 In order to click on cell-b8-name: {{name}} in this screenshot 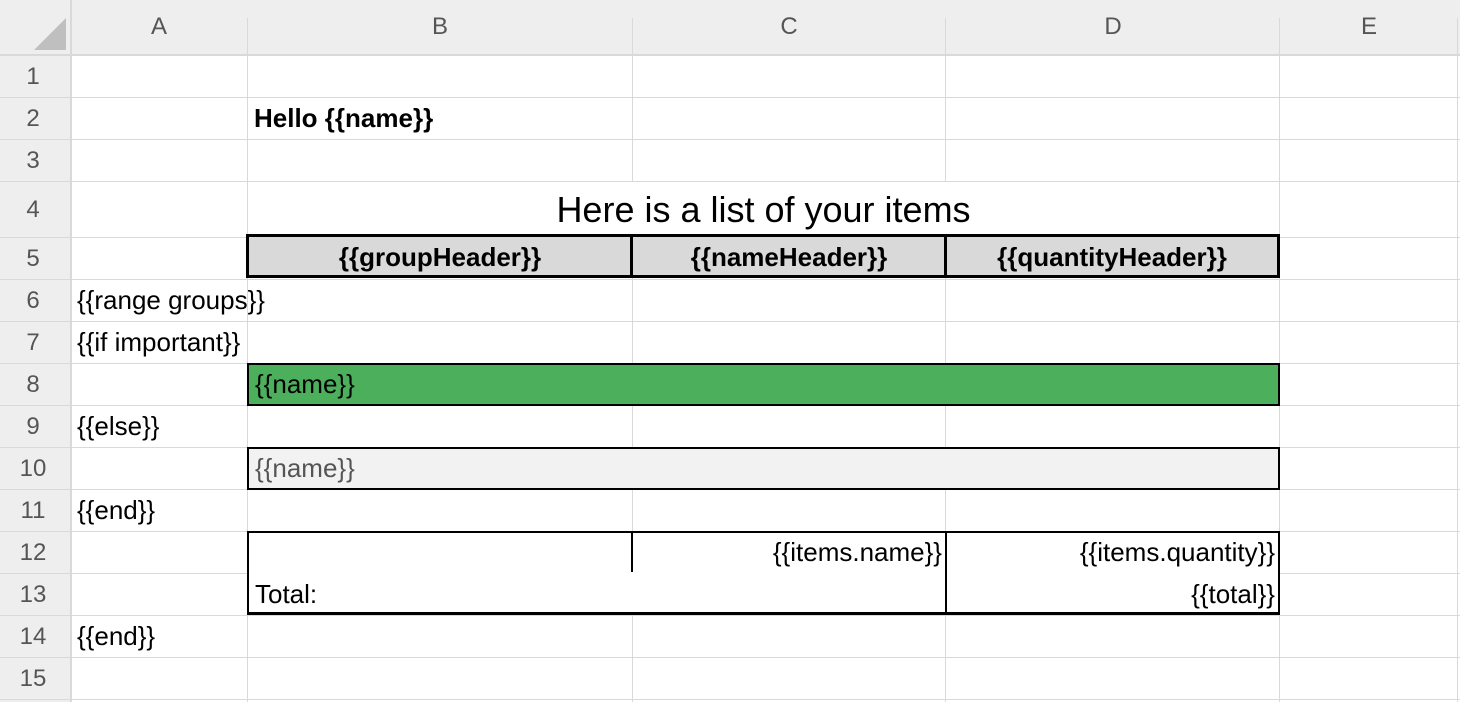, I will do `click(305, 384)`.